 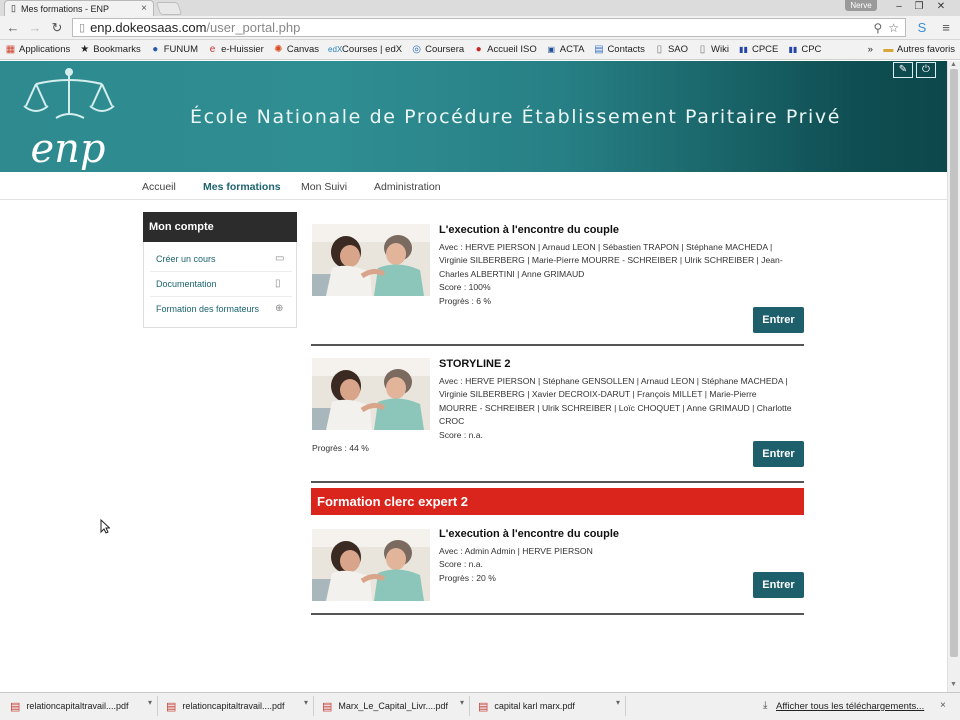 I want to click on edit-icon: ✎, so click(x=903, y=70).